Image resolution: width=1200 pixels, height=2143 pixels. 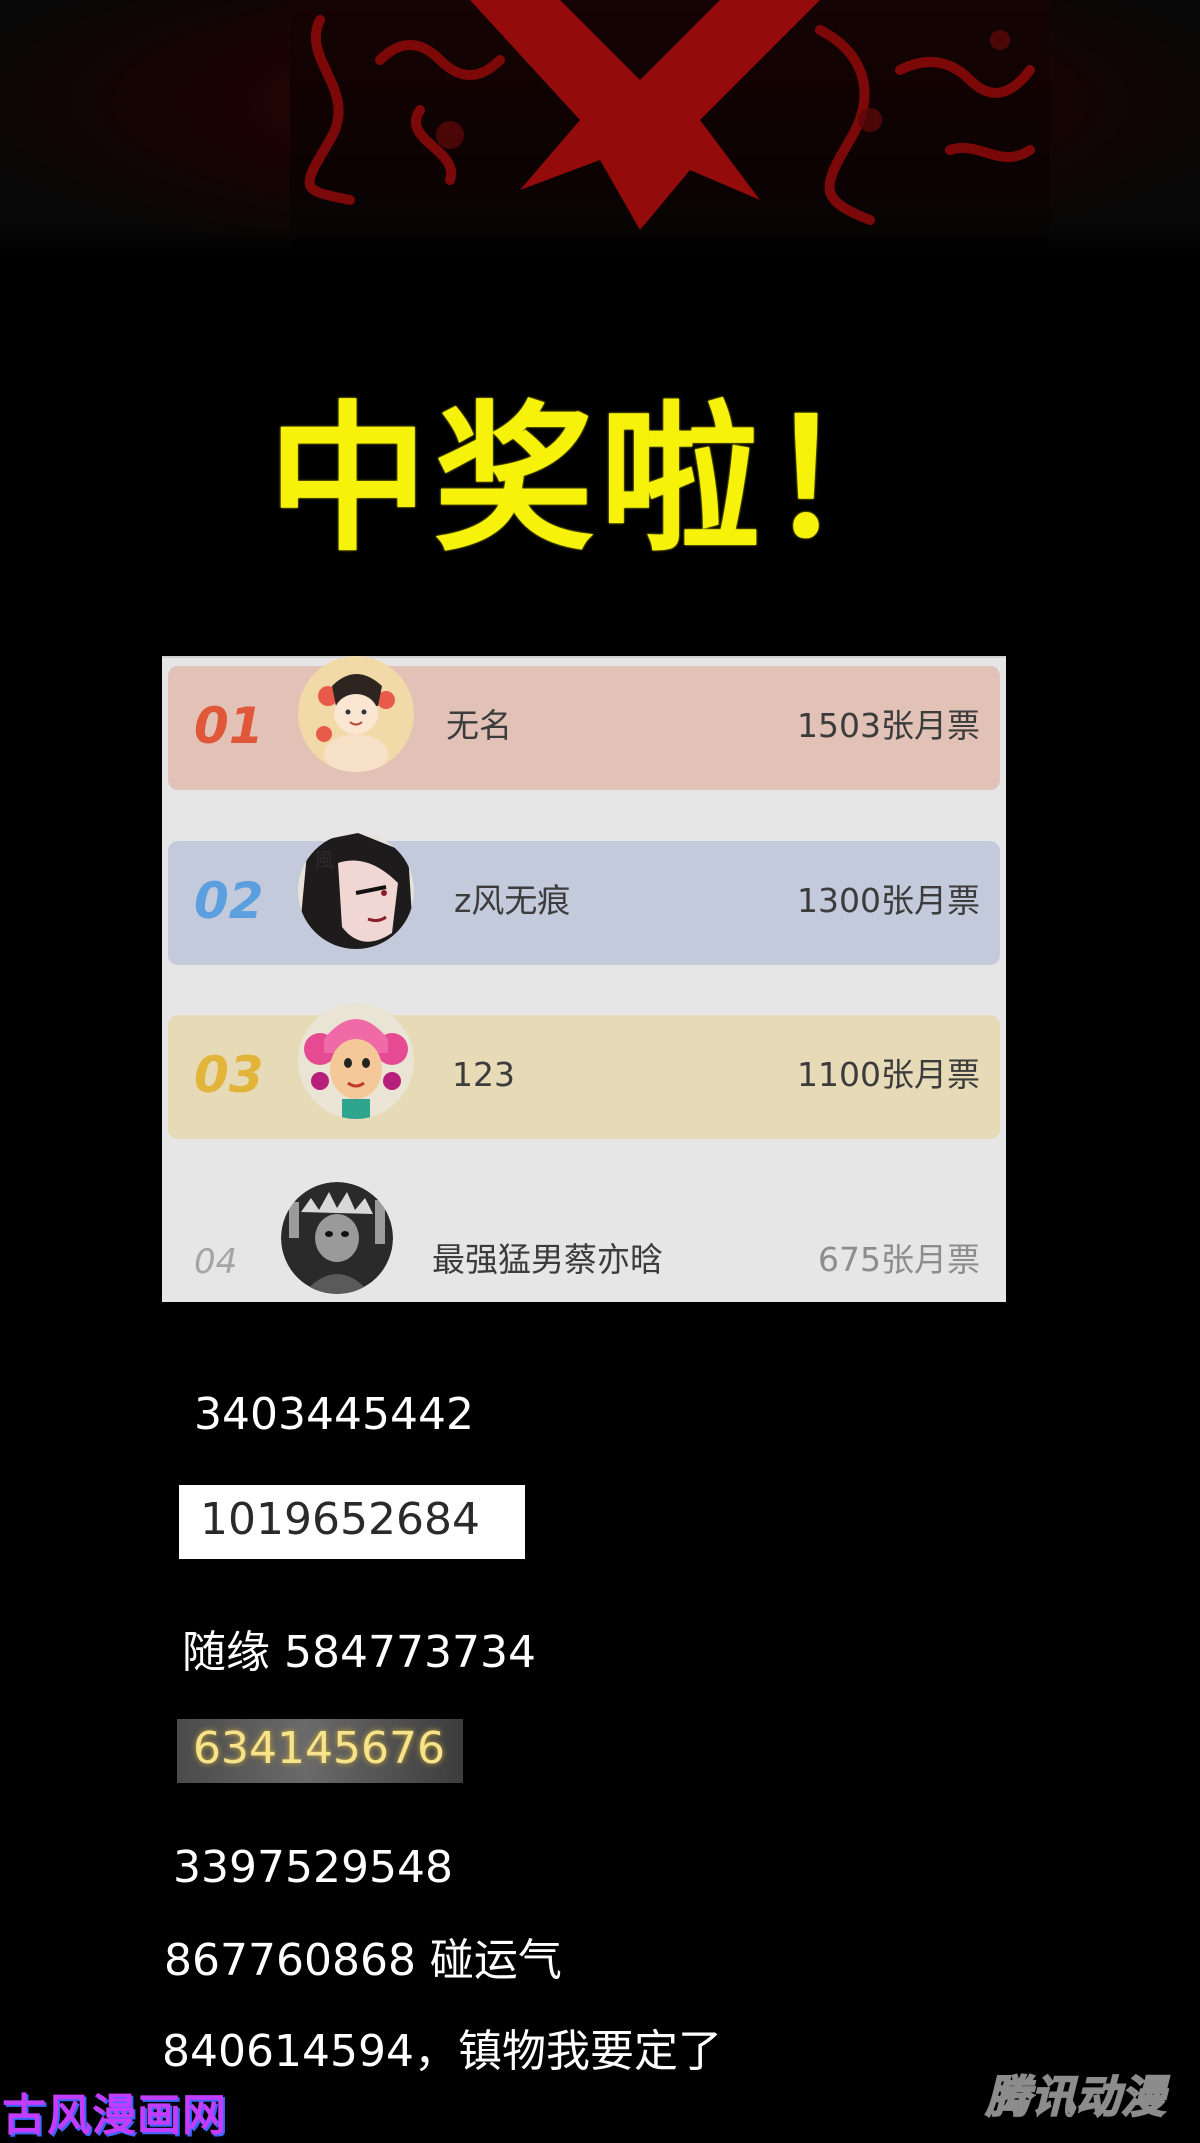 I want to click on winner-entry-4: 634145676, so click(x=320, y=1751).